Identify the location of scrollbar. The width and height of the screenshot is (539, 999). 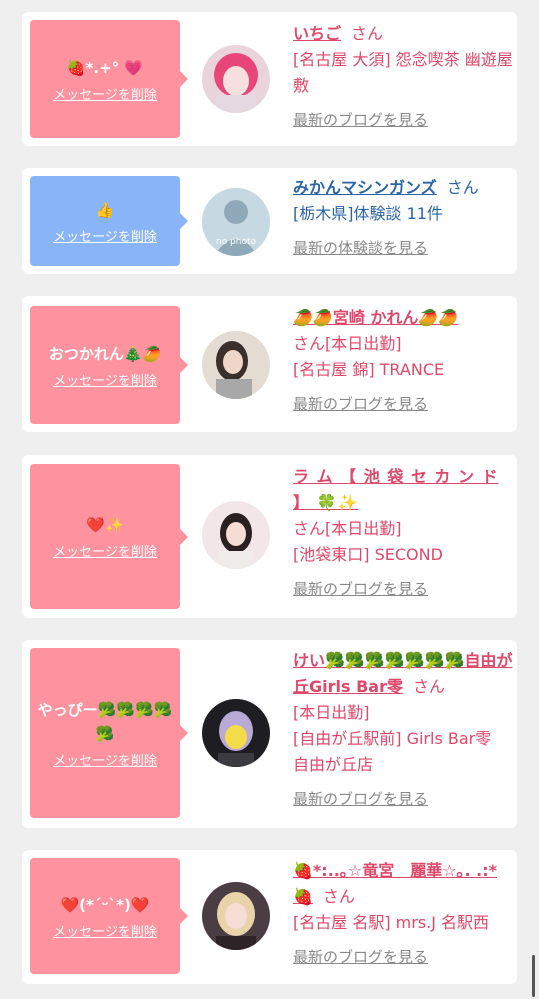
(533, 976).